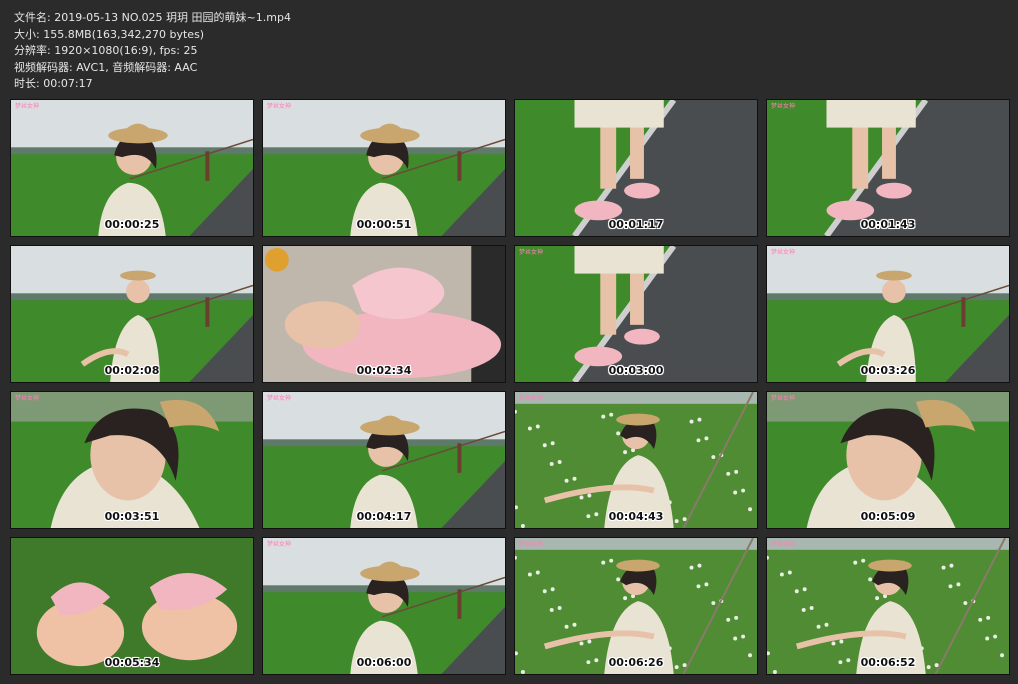 The width and height of the screenshot is (1018, 684). I want to click on video-thumbnail: 梦丝女神 00:01:43, so click(888, 168).